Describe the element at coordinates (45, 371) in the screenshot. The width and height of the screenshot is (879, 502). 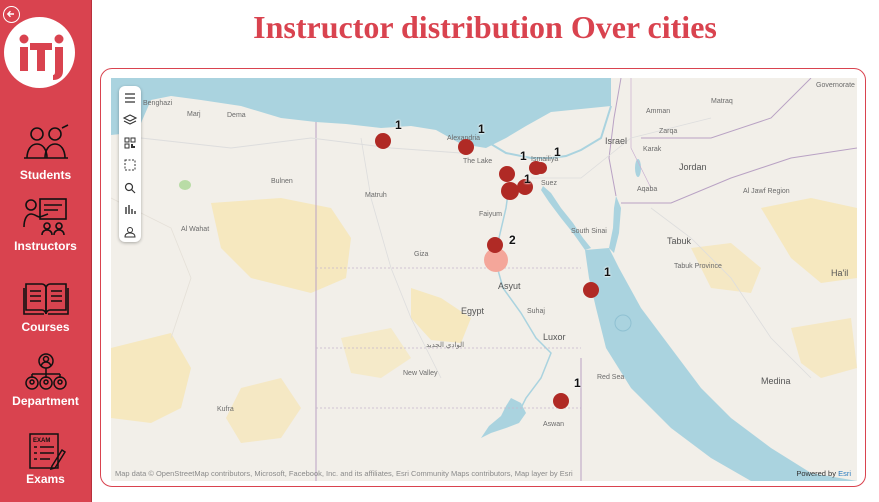
I see `department-icon` at that location.